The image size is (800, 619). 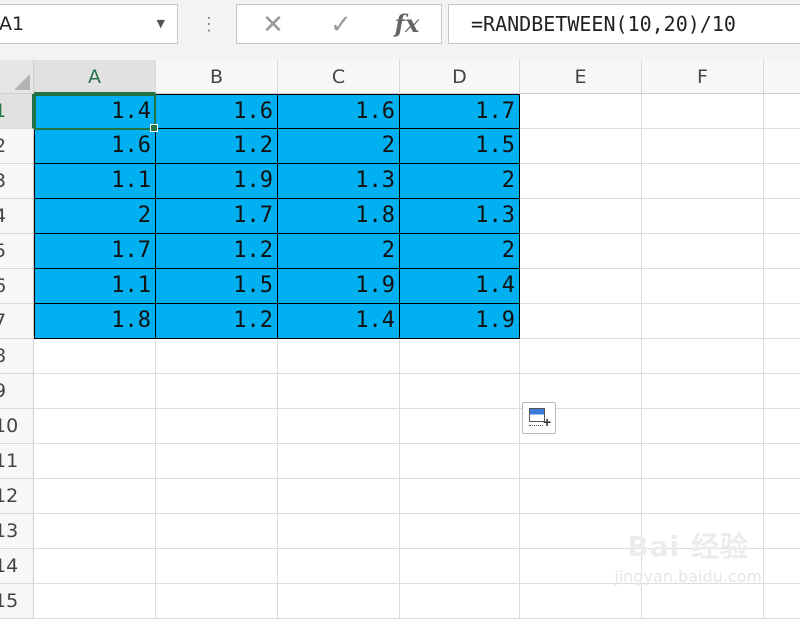 I want to click on cell-c11, so click(x=339, y=461).